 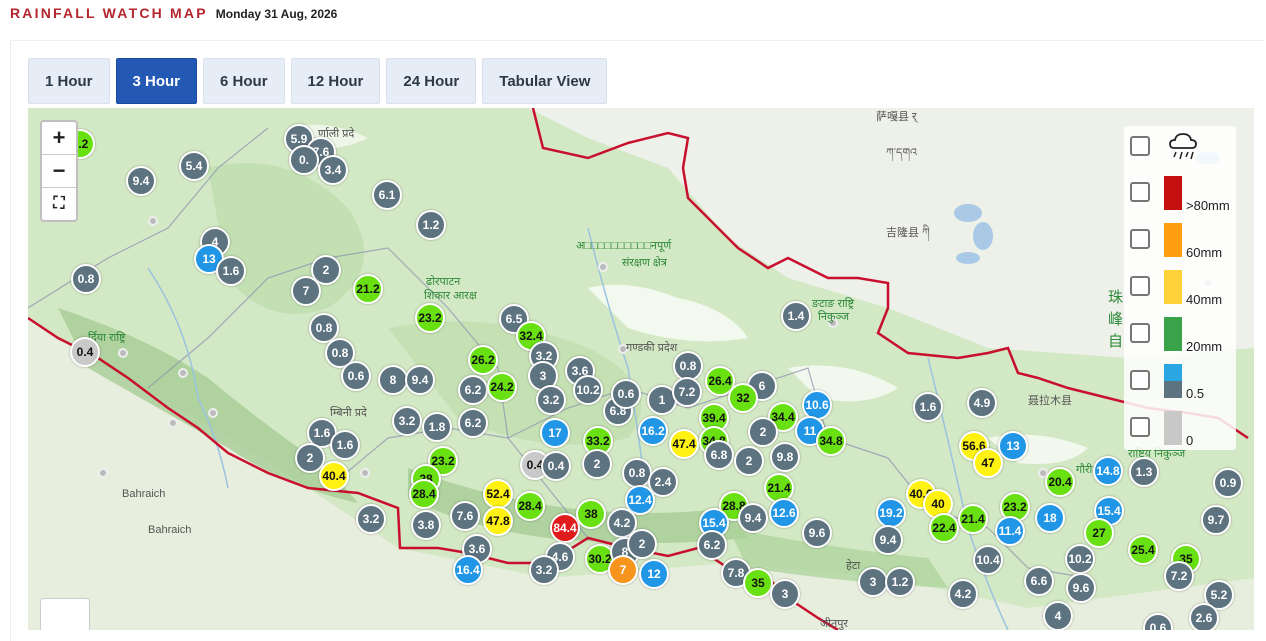 I want to click on station-marker: 34.8, so click(x=831, y=441).